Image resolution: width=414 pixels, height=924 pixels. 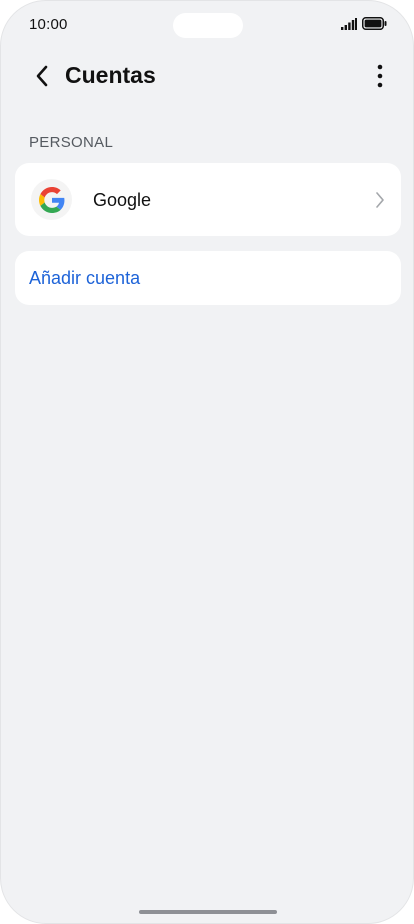 I want to click on add-account-button: Añadir cuenta, so click(x=208, y=278).